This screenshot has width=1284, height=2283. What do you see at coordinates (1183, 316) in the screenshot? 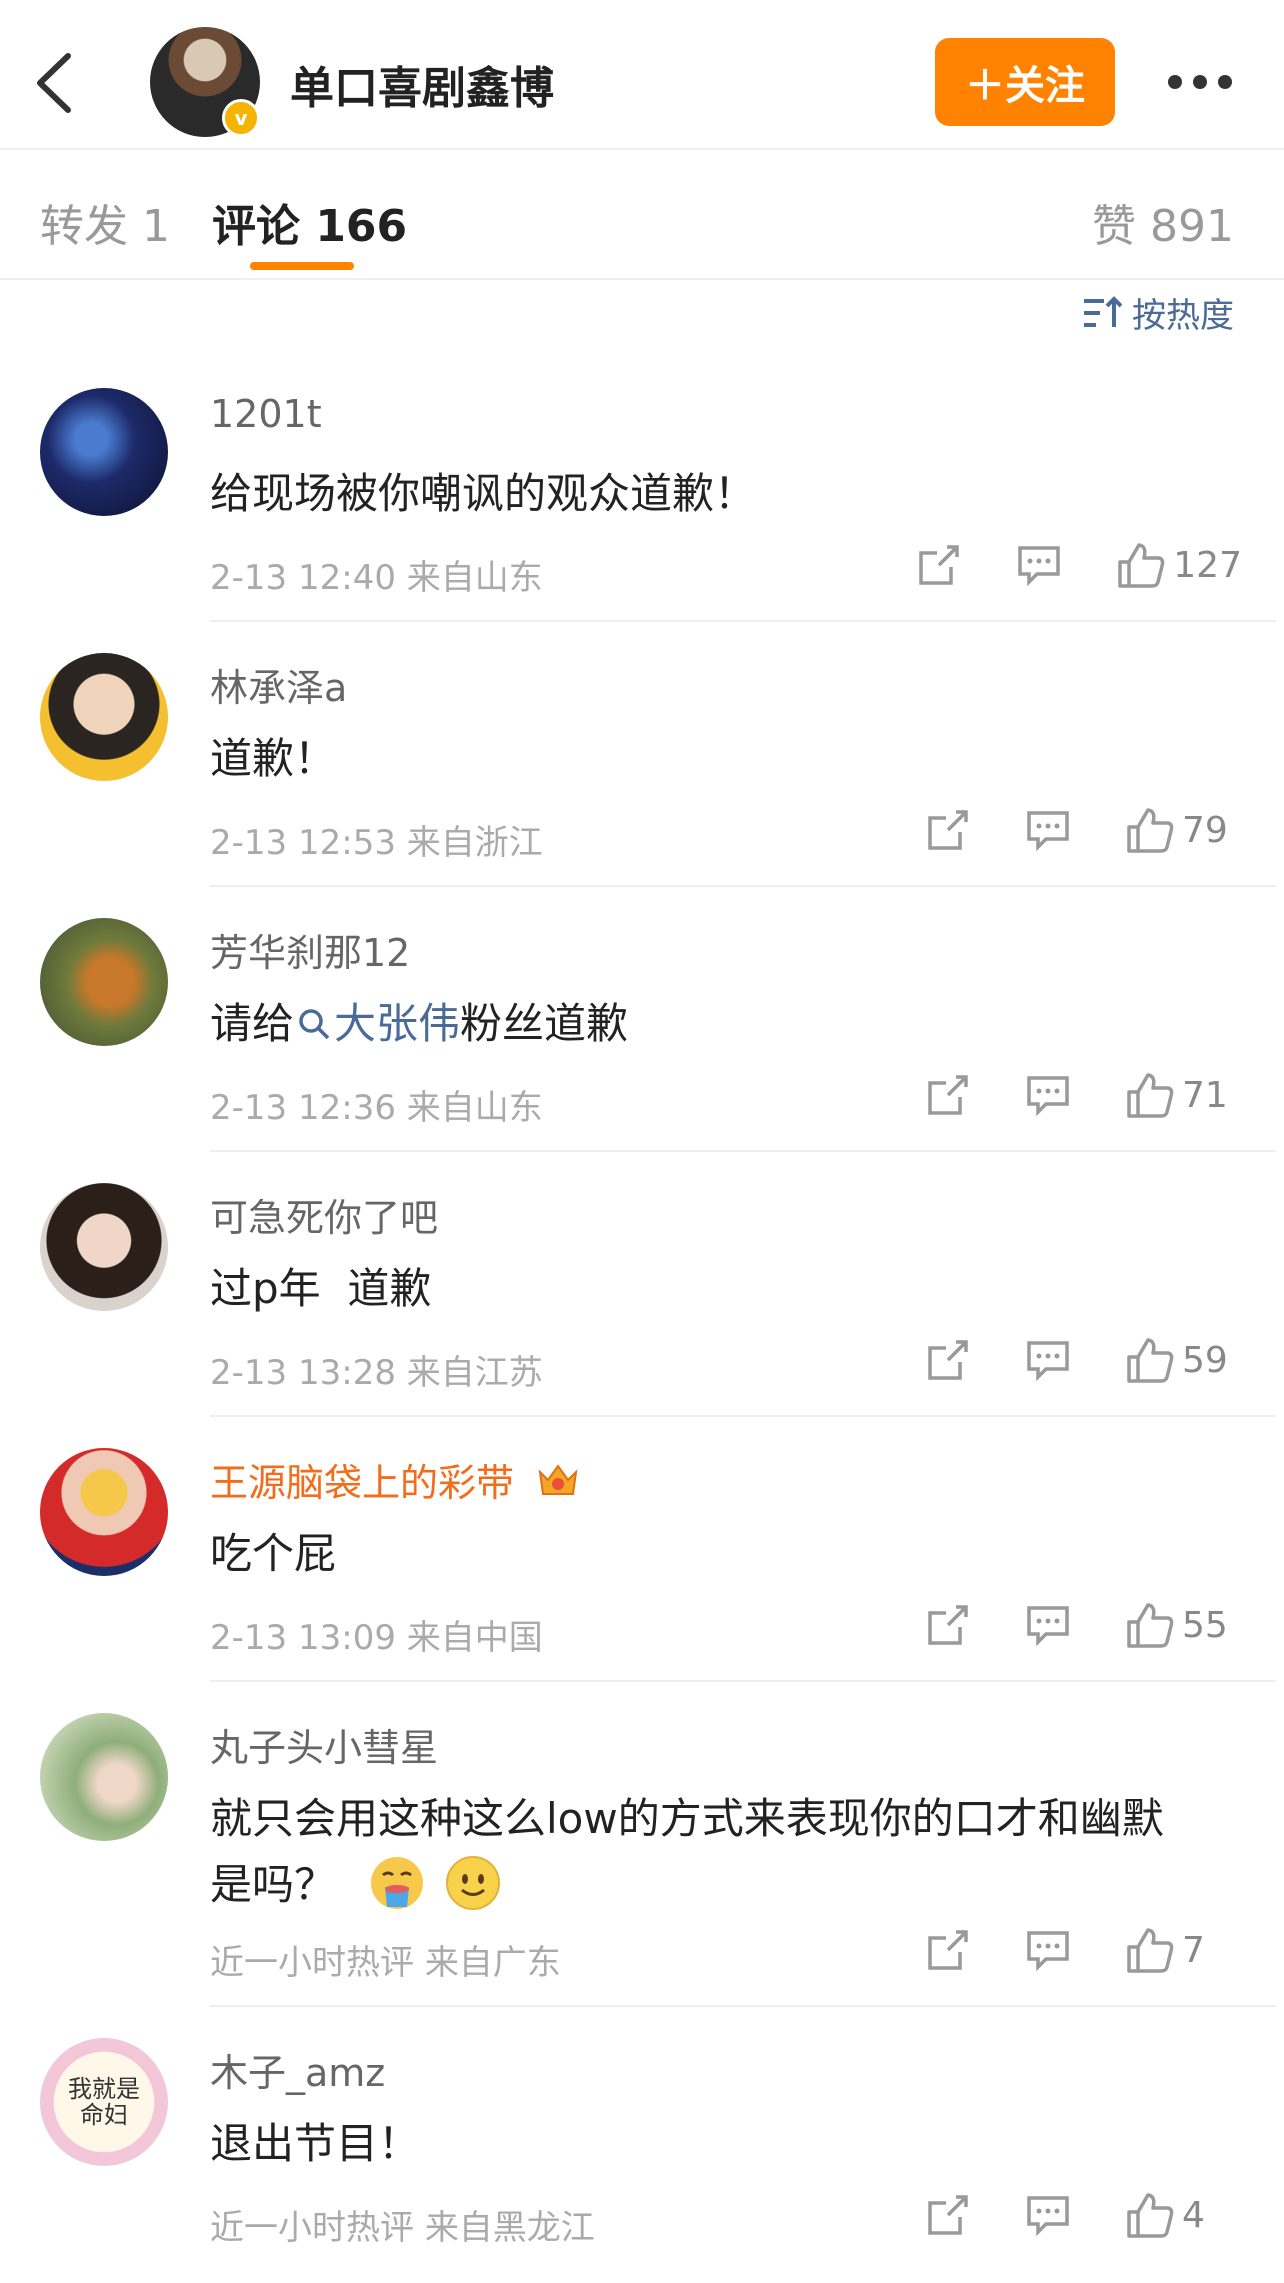
I see `sort-label: 按热度` at bounding box center [1183, 316].